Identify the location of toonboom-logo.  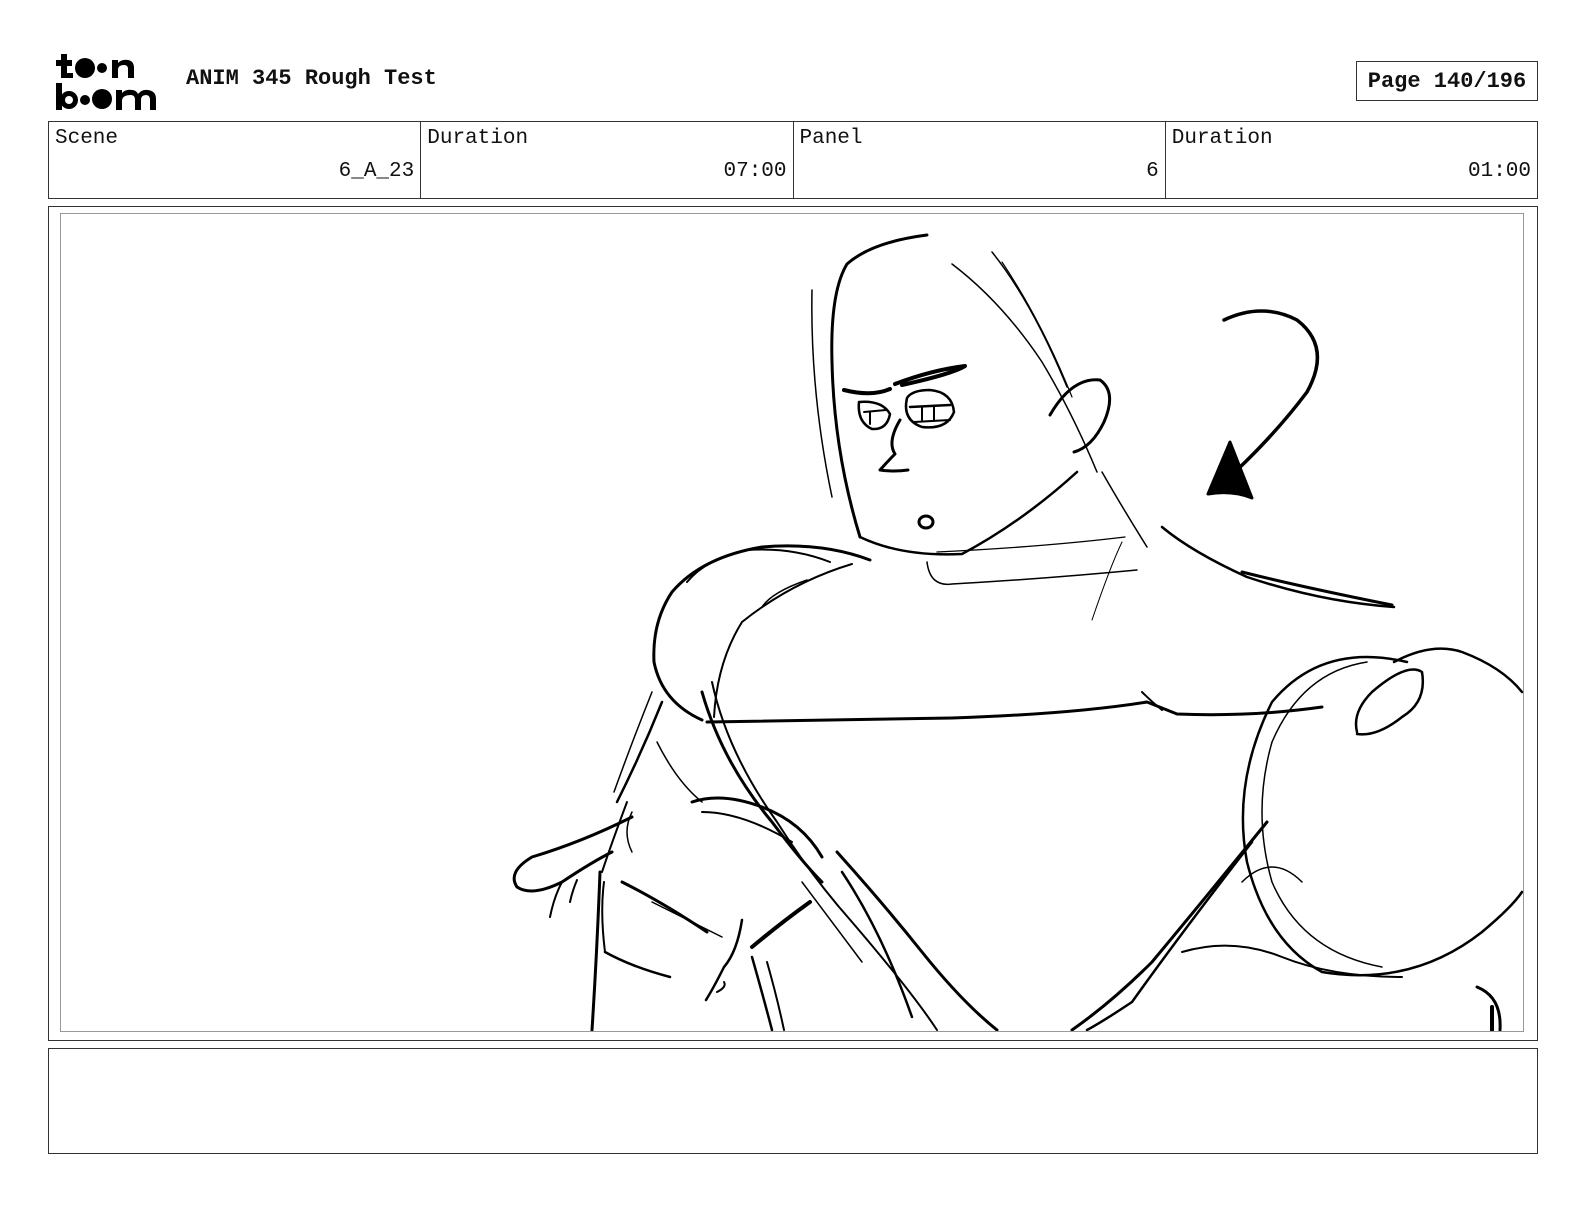
(108, 82).